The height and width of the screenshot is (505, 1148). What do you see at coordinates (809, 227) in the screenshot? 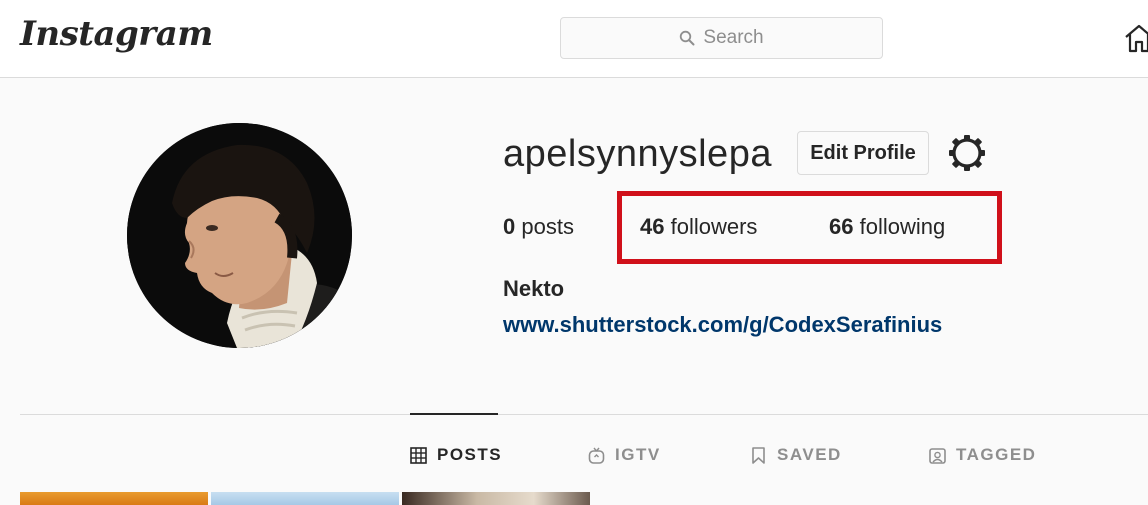
I see `annotation-highlight-box` at bounding box center [809, 227].